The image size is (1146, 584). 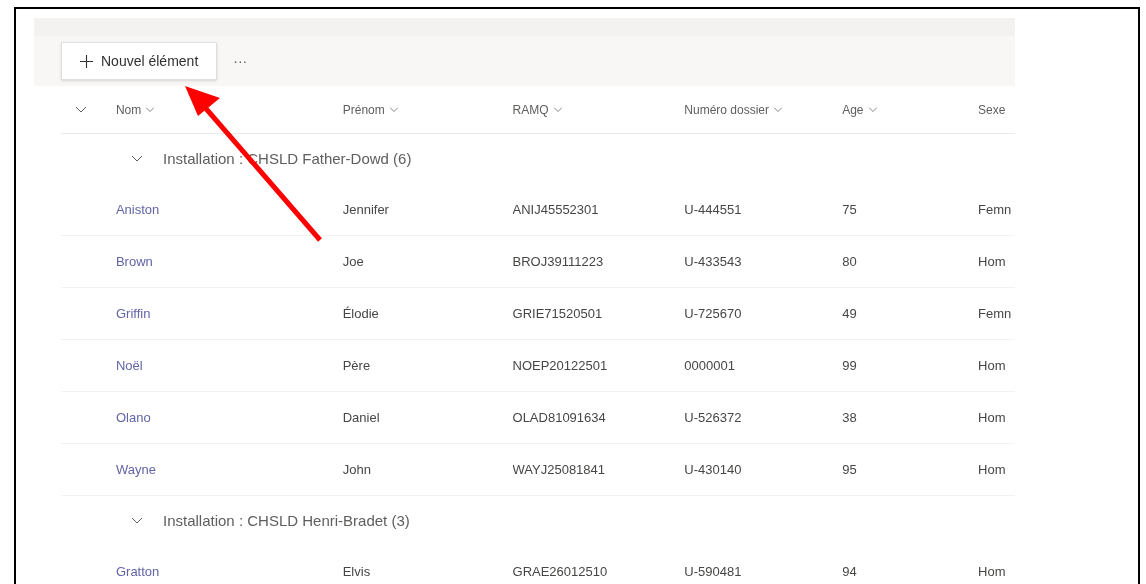 What do you see at coordinates (850, 313) in the screenshot?
I see `table-cell-text: 49` at bounding box center [850, 313].